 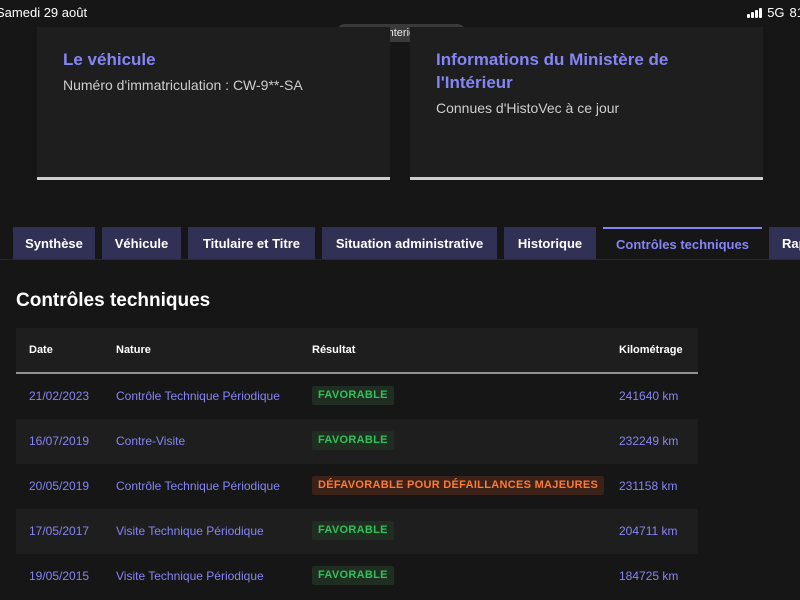 I want to click on section-title: Contrôles techniques, so click(x=113, y=300).